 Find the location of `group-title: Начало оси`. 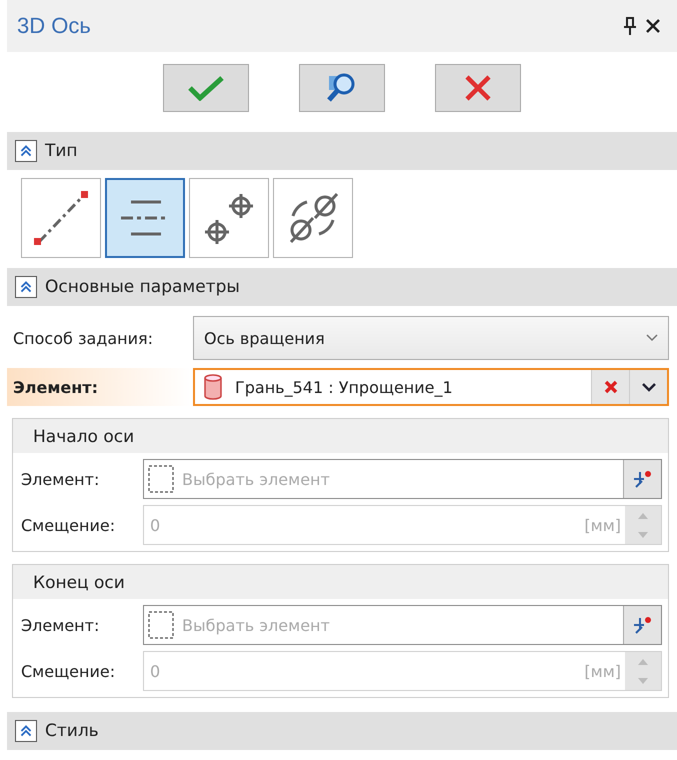

group-title: Начало оси is located at coordinates (340, 436).